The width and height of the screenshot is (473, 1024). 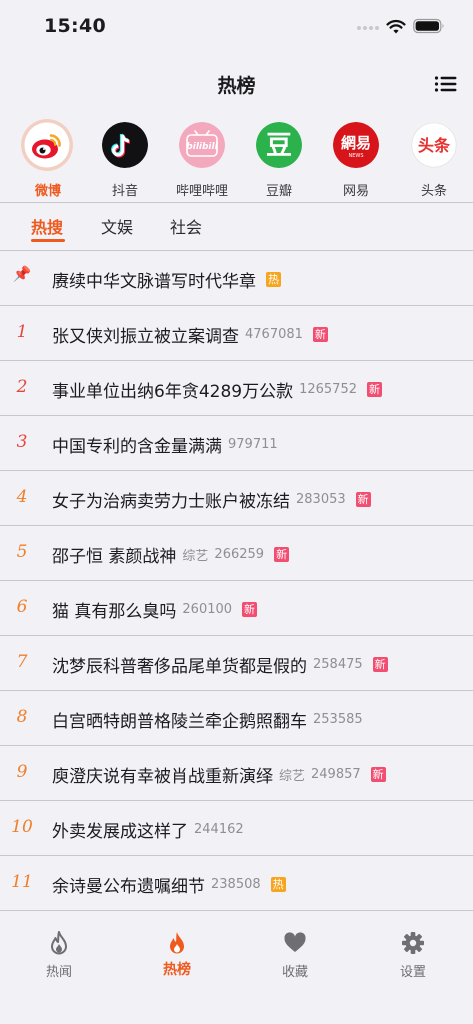 What do you see at coordinates (22, 882) in the screenshot?
I see `item-rank: 11` at bounding box center [22, 882].